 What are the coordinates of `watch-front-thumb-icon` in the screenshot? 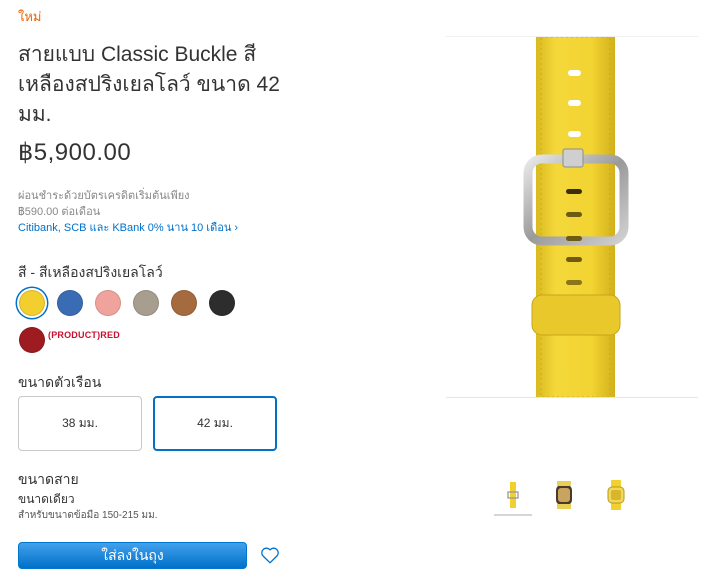 It's located at (616, 495).